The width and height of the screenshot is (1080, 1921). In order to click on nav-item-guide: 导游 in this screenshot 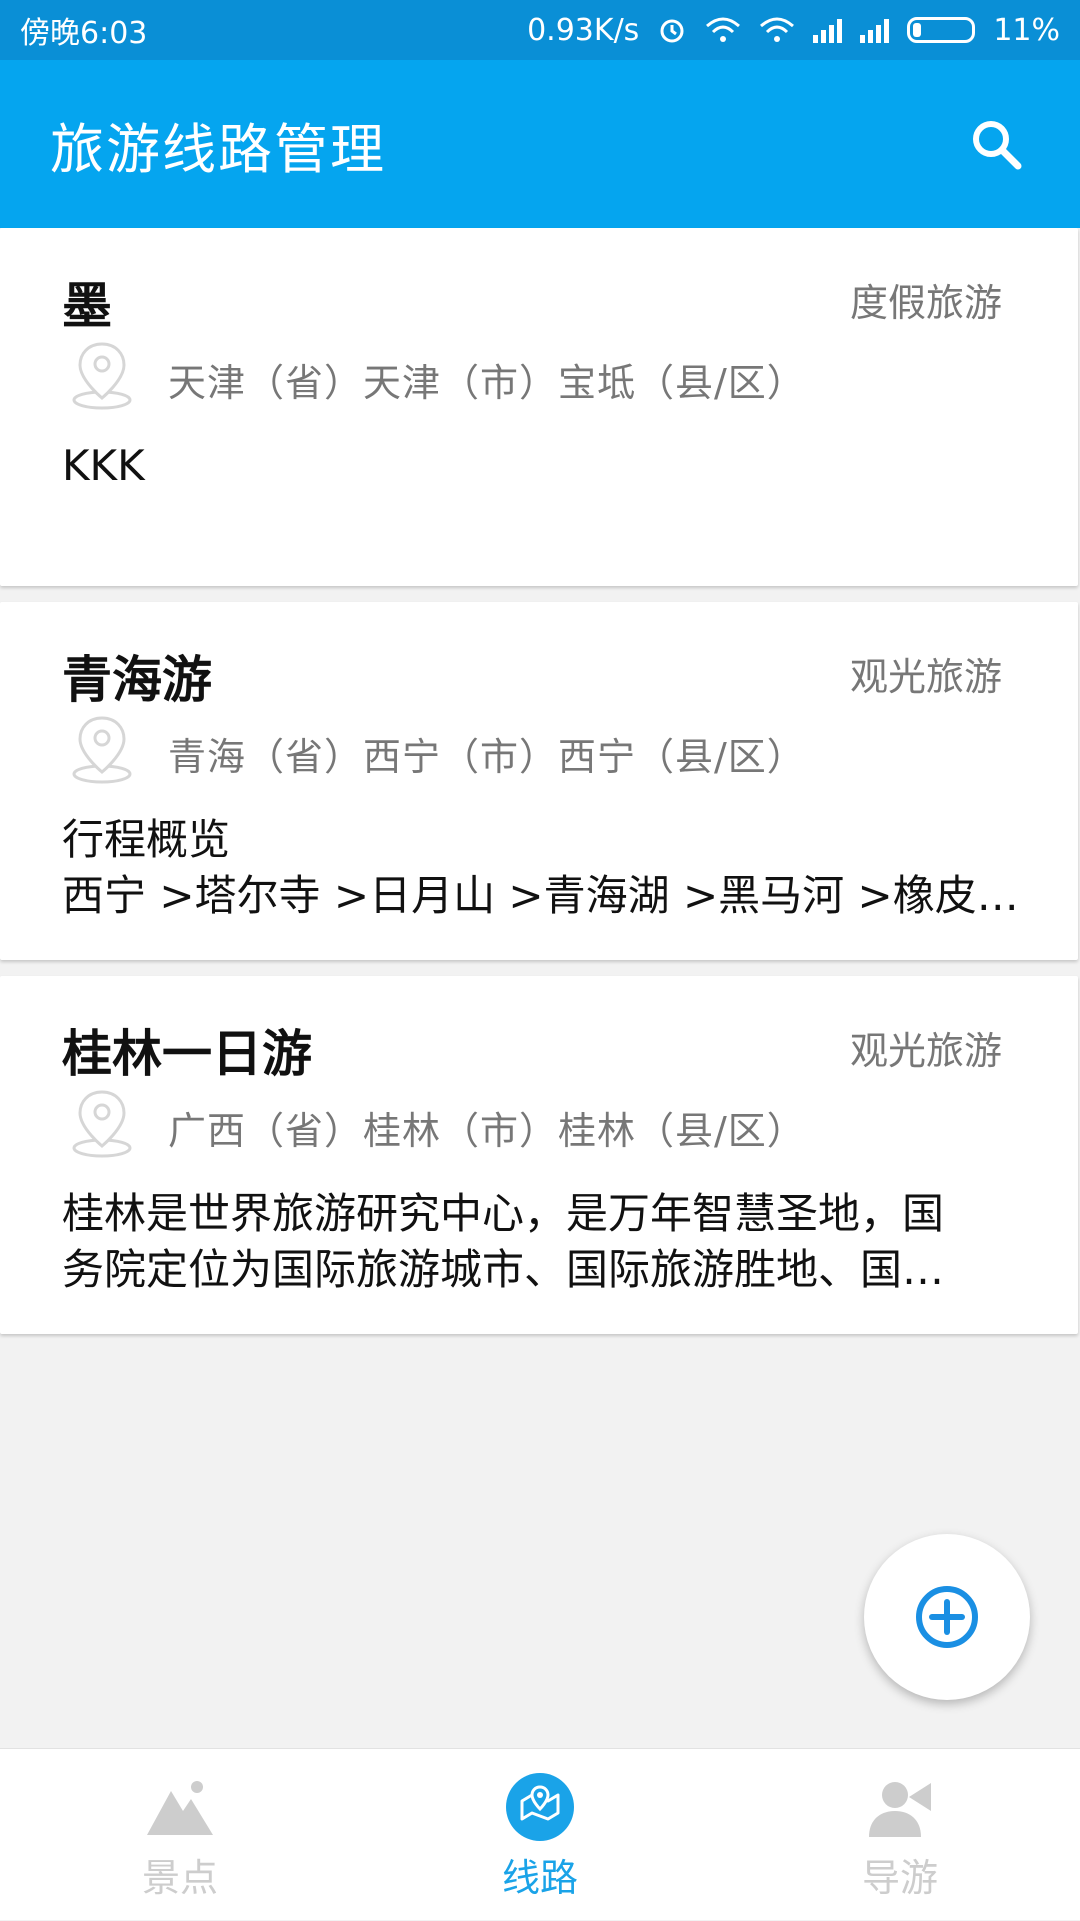, I will do `click(900, 1835)`.